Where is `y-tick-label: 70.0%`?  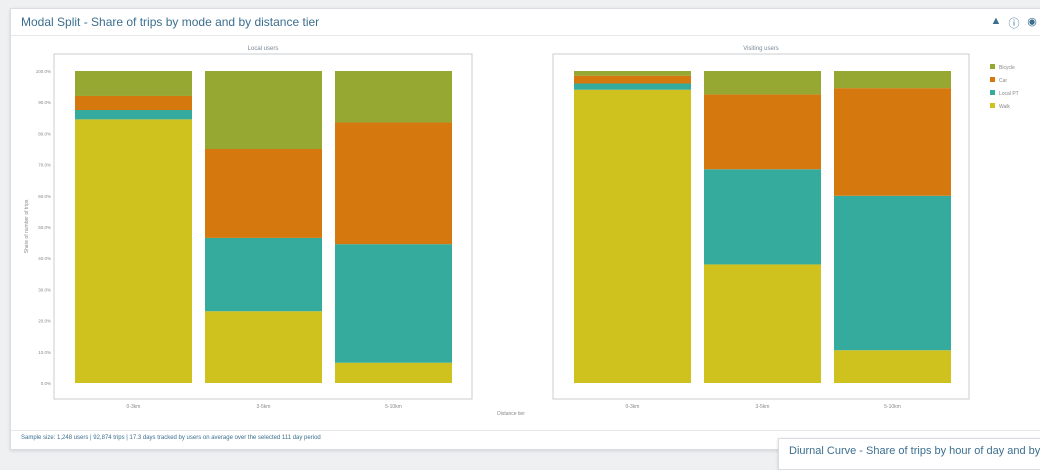
y-tick-label: 70.0% is located at coordinates (44, 165).